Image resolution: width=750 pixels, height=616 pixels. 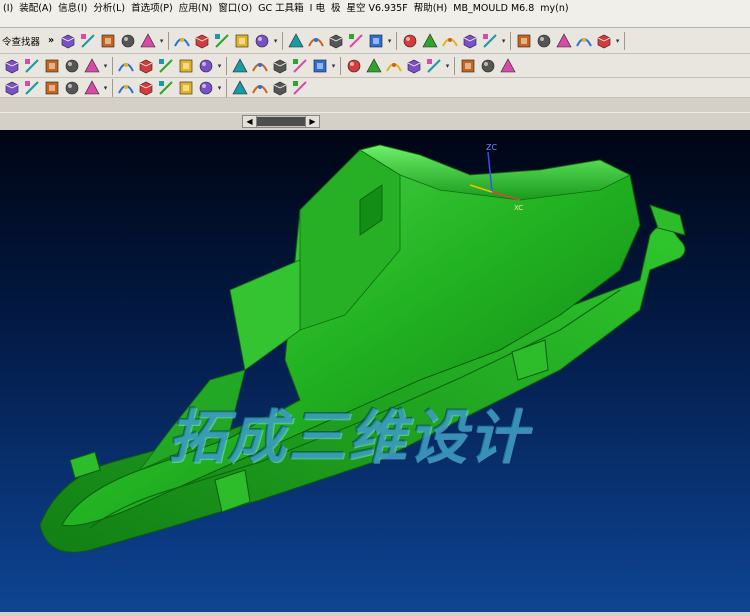 I want to click on fence-icon, so click(x=470, y=41).